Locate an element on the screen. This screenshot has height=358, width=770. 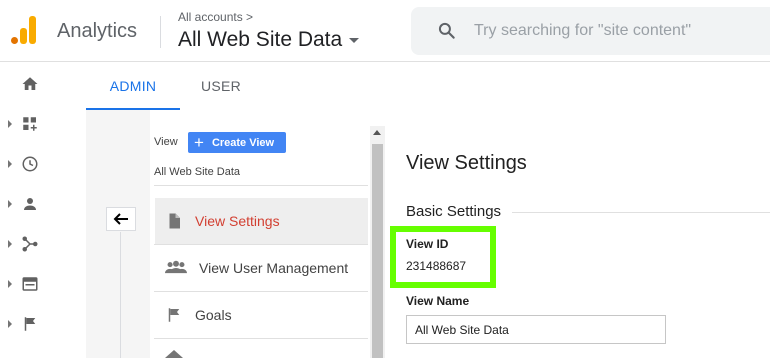
partial-menu-icon is located at coordinates (174, 354).